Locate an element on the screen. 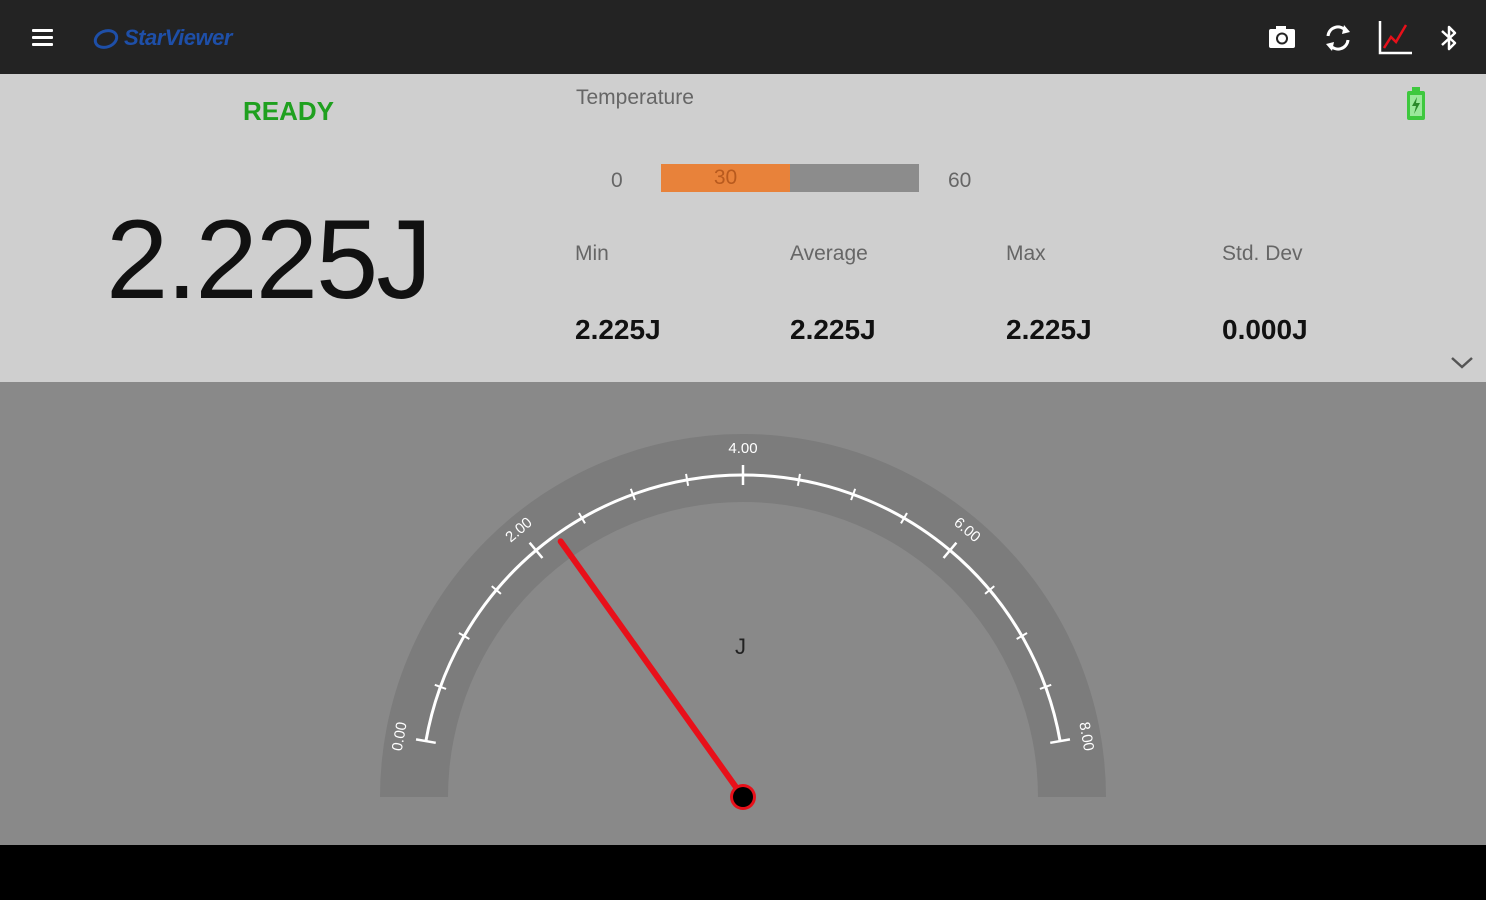  bluetooth-icon is located at coordinates (1449, 38).